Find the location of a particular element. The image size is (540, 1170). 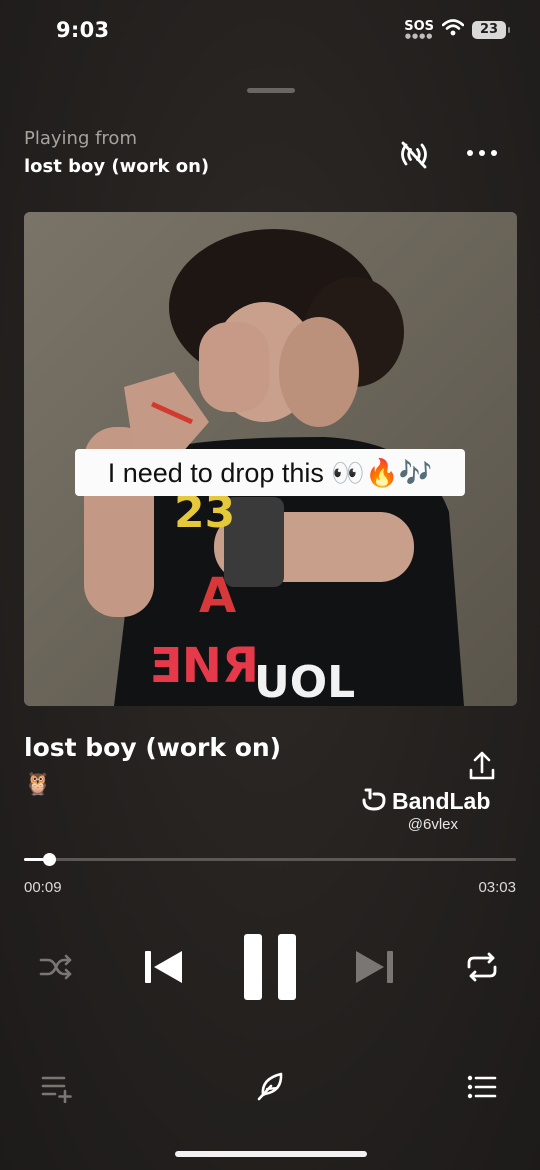

battery-indicator: 23 is located at coordinates (491, 29).